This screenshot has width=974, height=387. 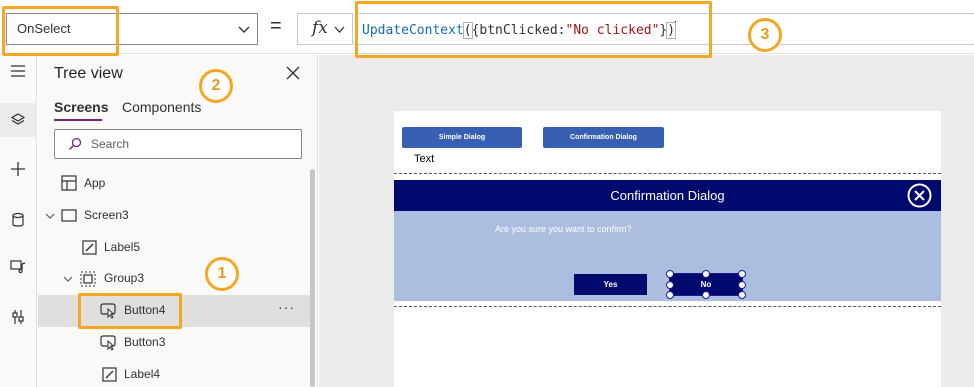 I want to click on fx-icon: fx, so click(x=320, y=28).